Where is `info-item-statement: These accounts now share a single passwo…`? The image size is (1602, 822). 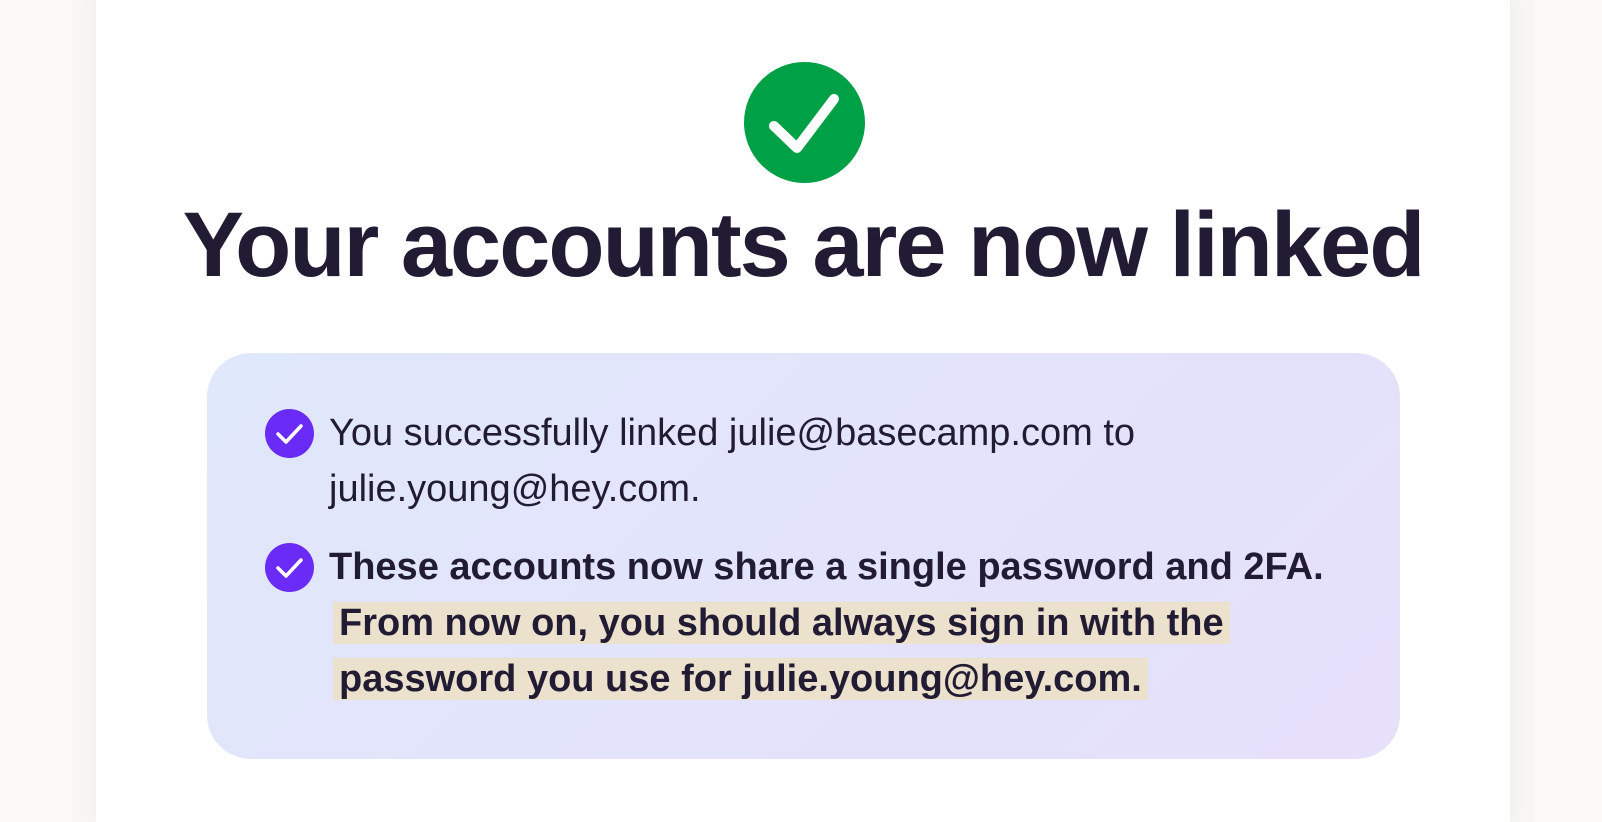
info-item-statement: These accounts now share a single passwo… is located at coordinates (826, 567).